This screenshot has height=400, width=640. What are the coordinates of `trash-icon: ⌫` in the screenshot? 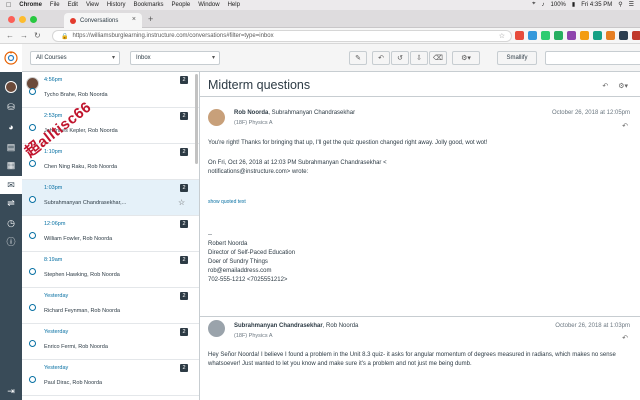 It's located at (438, 58).